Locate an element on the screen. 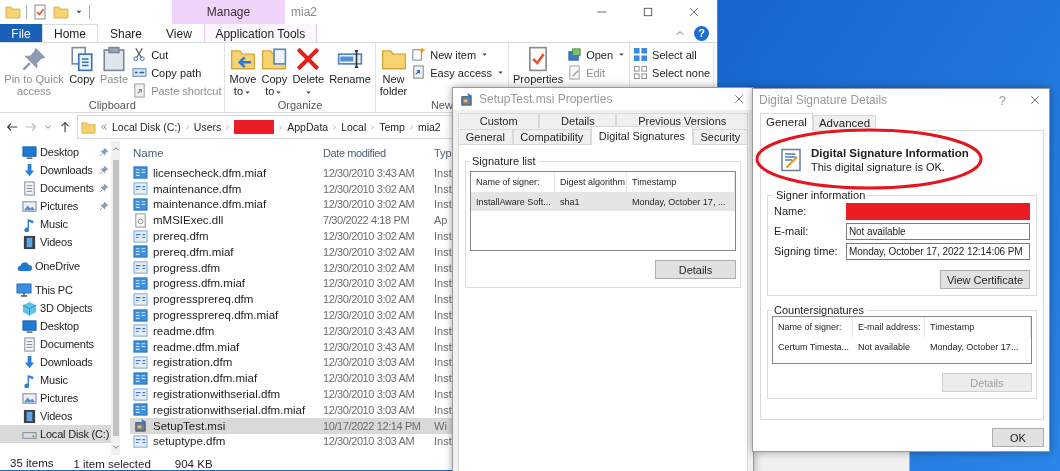 The height and width of the screenshot is (471, 1060). file-row: readme.dfm.miaf 12/30/2010 3:43 AM Inst is located at coordinates (423, 346).